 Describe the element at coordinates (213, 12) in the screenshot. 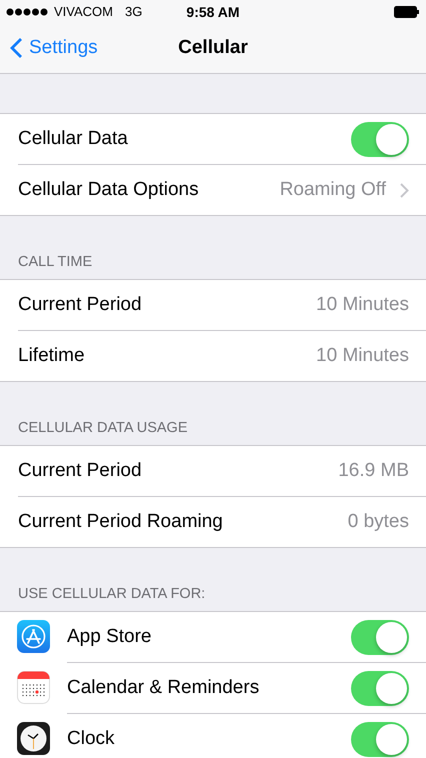

I see `status-time: 9:58 AM` at that location.